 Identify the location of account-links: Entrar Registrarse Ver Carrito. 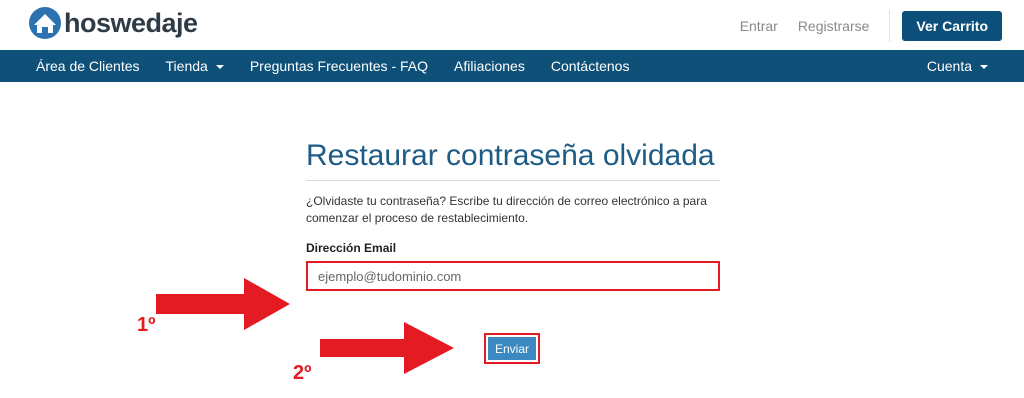
(871, 26).